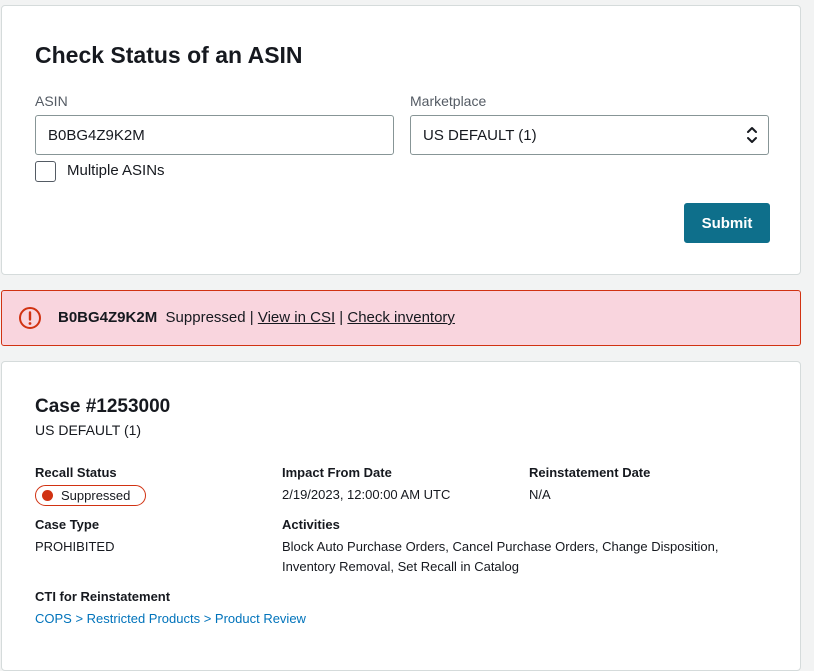 This screenshot has width=814, height=671. Describe the element at coordinates (51, 101) in the screenshot. I see `asin-label: ASIN` at that location.